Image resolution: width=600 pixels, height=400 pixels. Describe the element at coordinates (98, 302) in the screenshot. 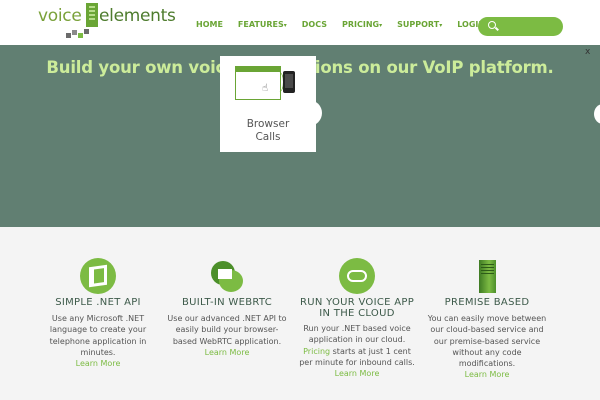

I see `feature-title: SIMPLE .NET API` at that location.